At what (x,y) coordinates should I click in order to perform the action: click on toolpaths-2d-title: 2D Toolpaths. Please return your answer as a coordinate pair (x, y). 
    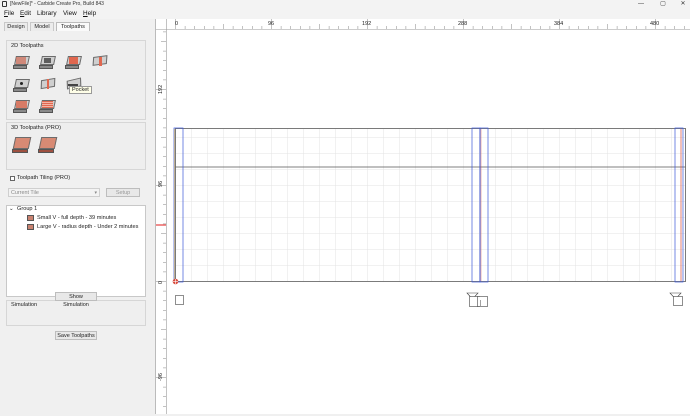
    Looking at the image, I should click on (27, 46).